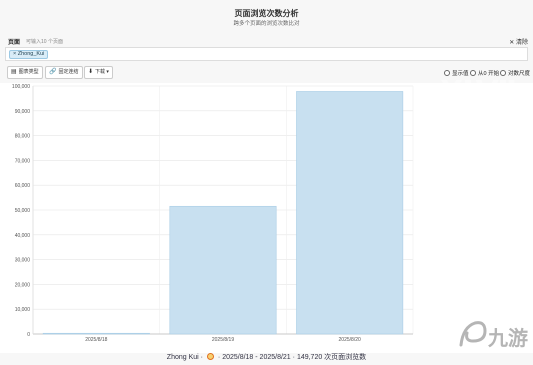 This screenshot has height=365, width=533. I want to click on footer-range: 2025/8/18 - 2025/8/21, so click(256, 357).